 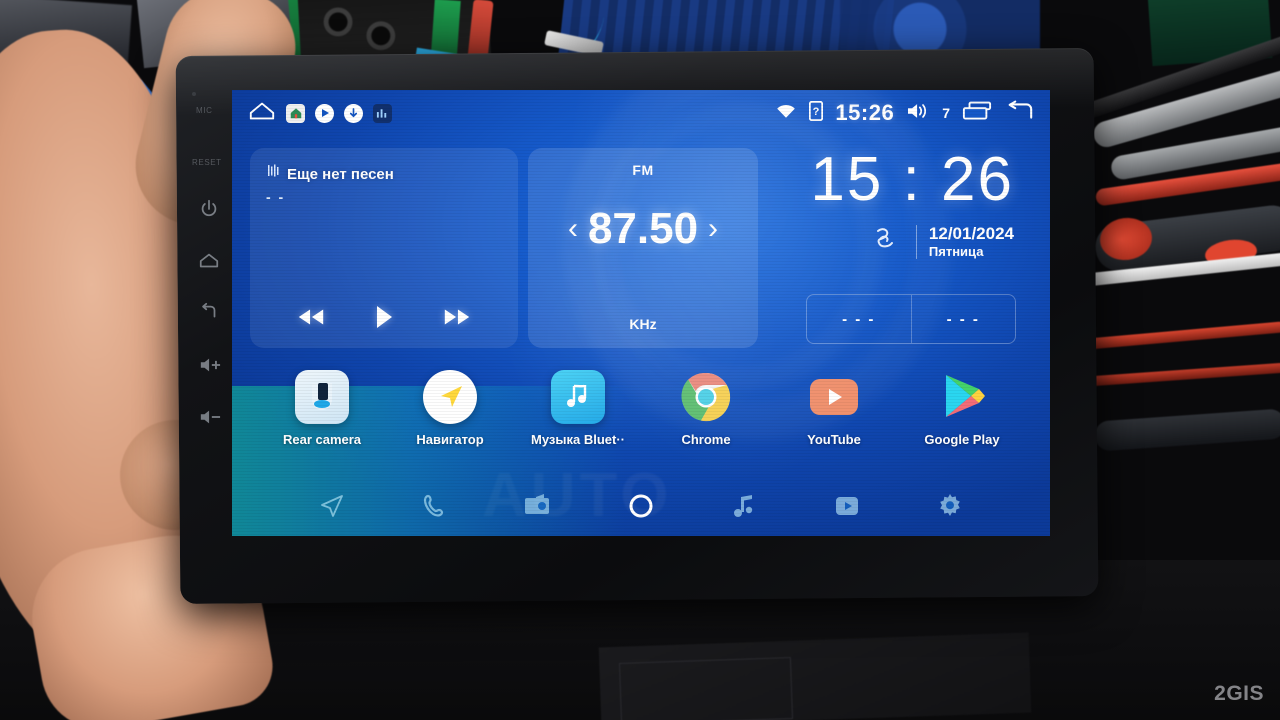 What do you see at coordinates (209, 326) in the screenshot?
I see `device-left-bezel: MIC RESET` at bounding box center [209, 326].